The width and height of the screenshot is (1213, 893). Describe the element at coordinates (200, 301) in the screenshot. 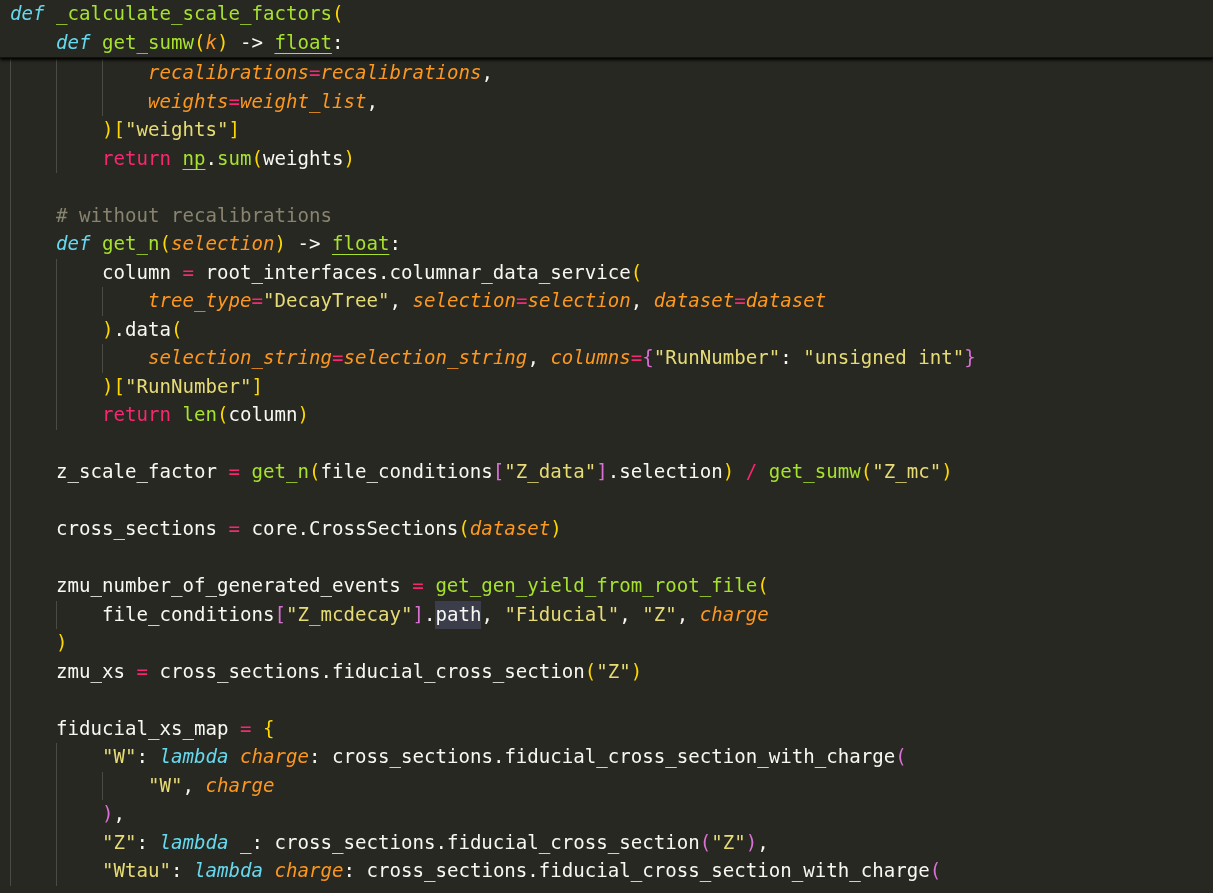

I see `parameter: tree_type` at that location.